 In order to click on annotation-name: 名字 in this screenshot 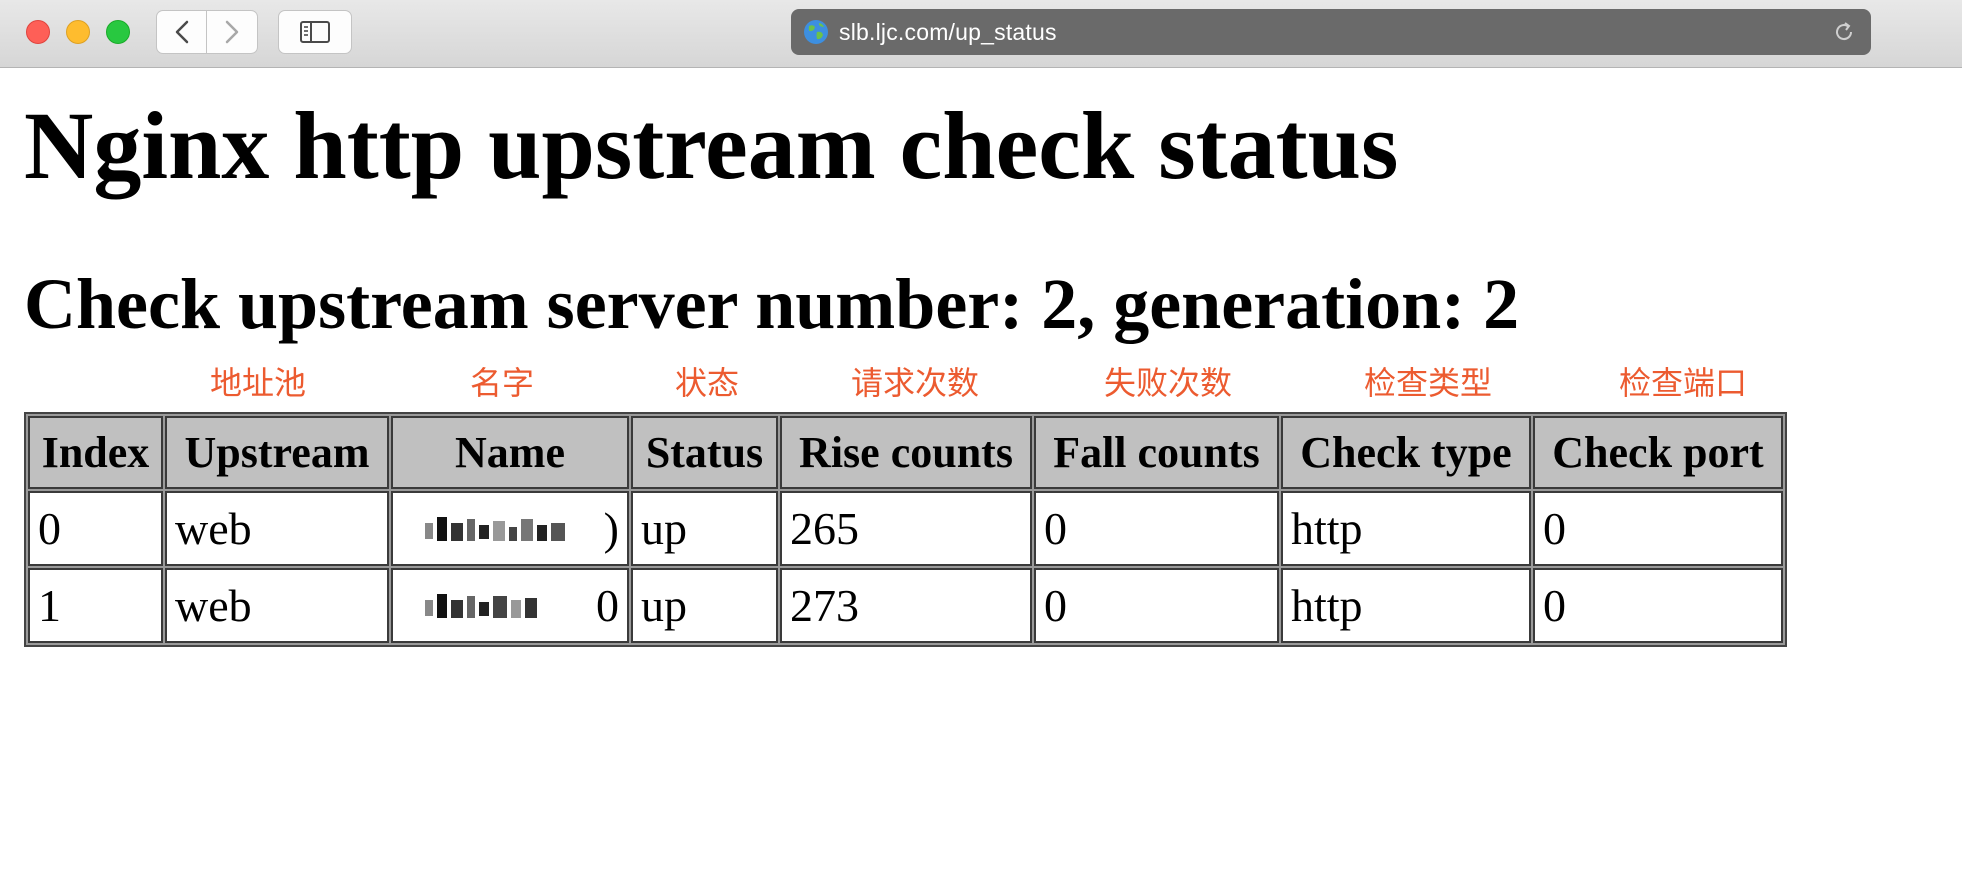, I will do `click(502, 383)`.